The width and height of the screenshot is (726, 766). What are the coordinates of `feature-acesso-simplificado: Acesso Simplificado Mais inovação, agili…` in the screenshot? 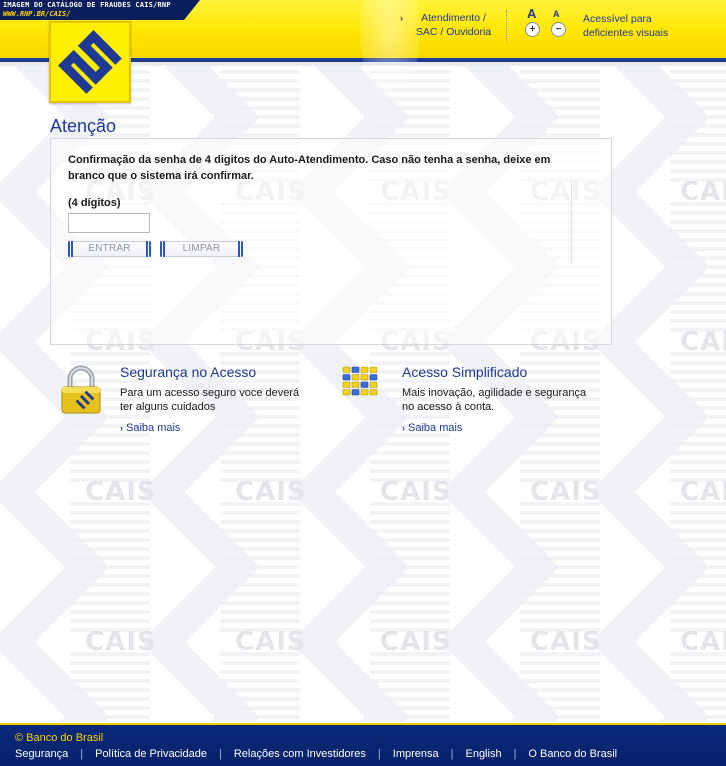 It's located at (463, 403).